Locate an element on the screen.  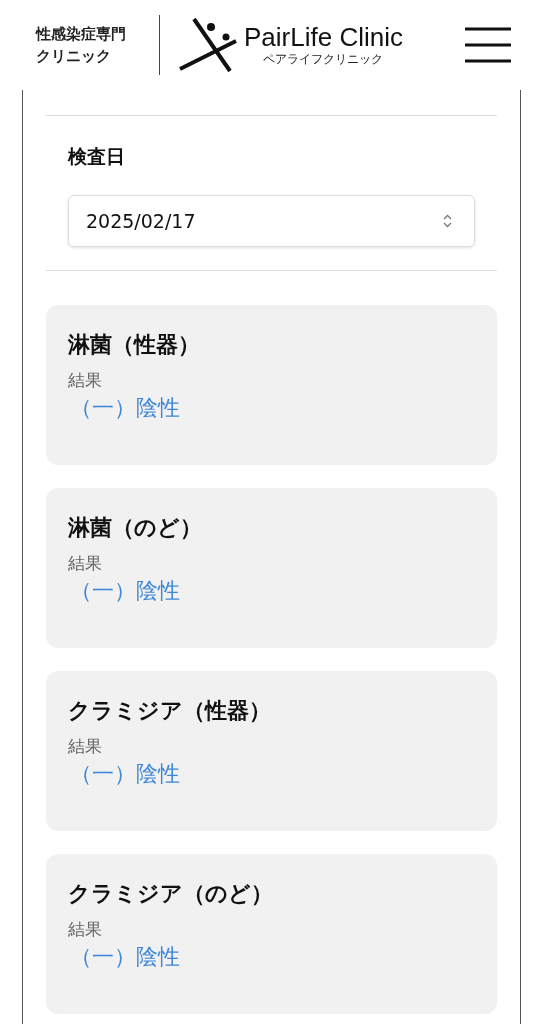
logo-icon is located at coordinates (208, 45).